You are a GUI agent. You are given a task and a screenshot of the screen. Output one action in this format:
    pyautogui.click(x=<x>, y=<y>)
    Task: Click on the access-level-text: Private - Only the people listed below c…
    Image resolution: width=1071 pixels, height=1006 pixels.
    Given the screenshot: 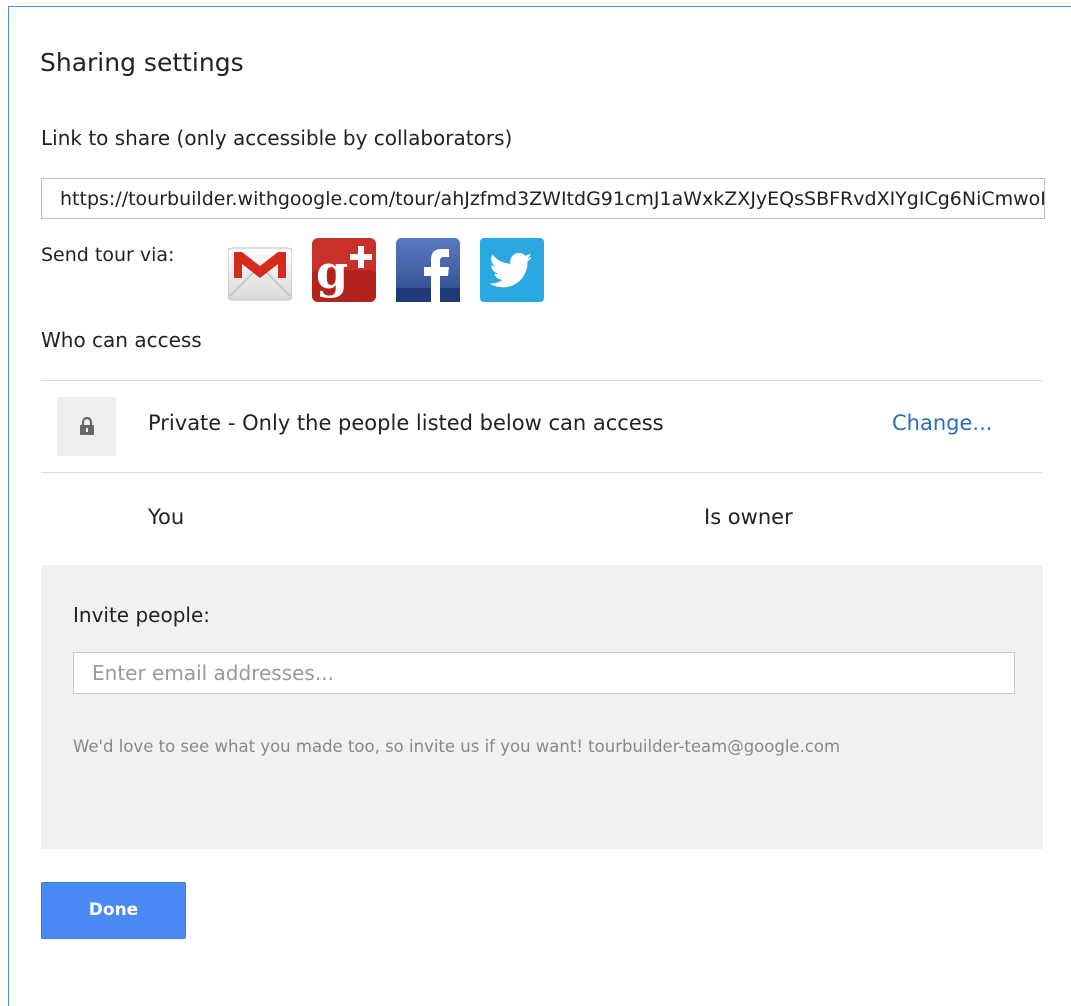 What is the action you would take?
    pyautogui.click(x=406, y=423)
    